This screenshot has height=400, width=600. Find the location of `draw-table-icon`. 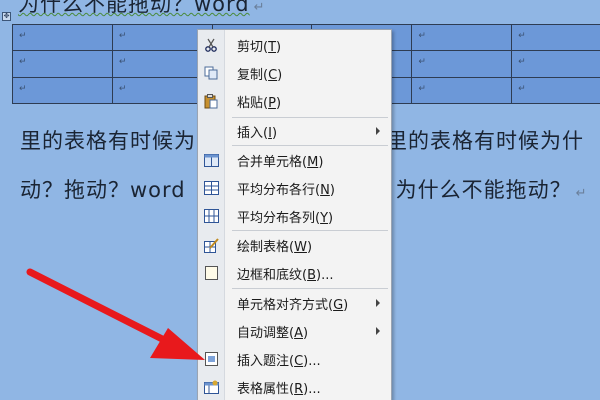

draw-table-icon is located at coordinates (211, 245).